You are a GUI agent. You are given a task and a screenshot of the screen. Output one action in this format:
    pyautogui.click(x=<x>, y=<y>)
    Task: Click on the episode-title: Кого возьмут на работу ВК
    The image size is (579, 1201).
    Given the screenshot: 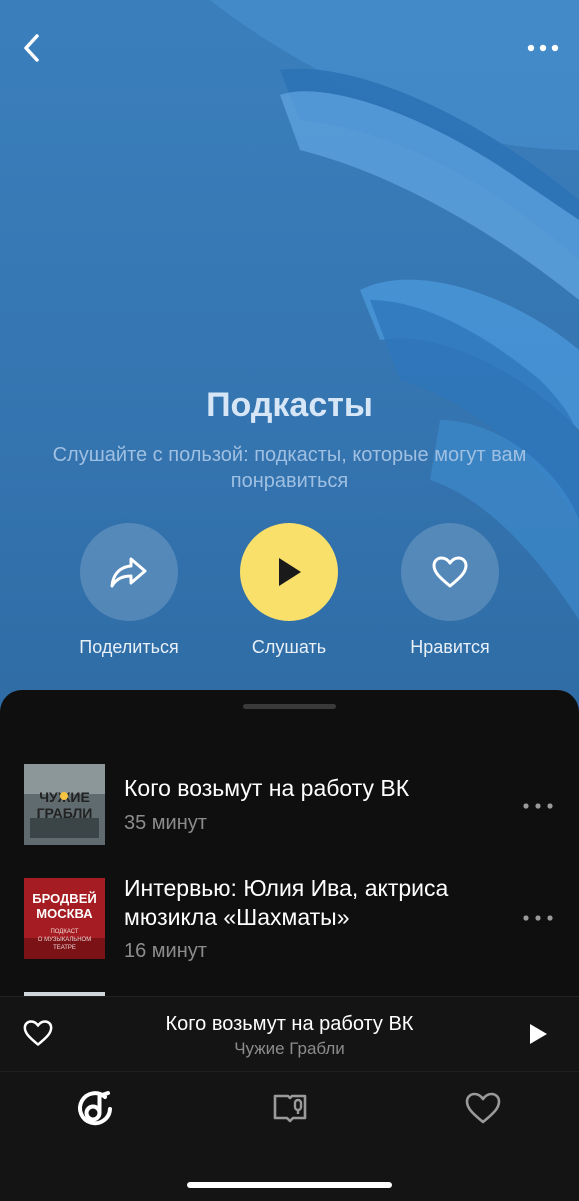 What is the action you would take?
    pyautogui.click(x=267, y=788)
    